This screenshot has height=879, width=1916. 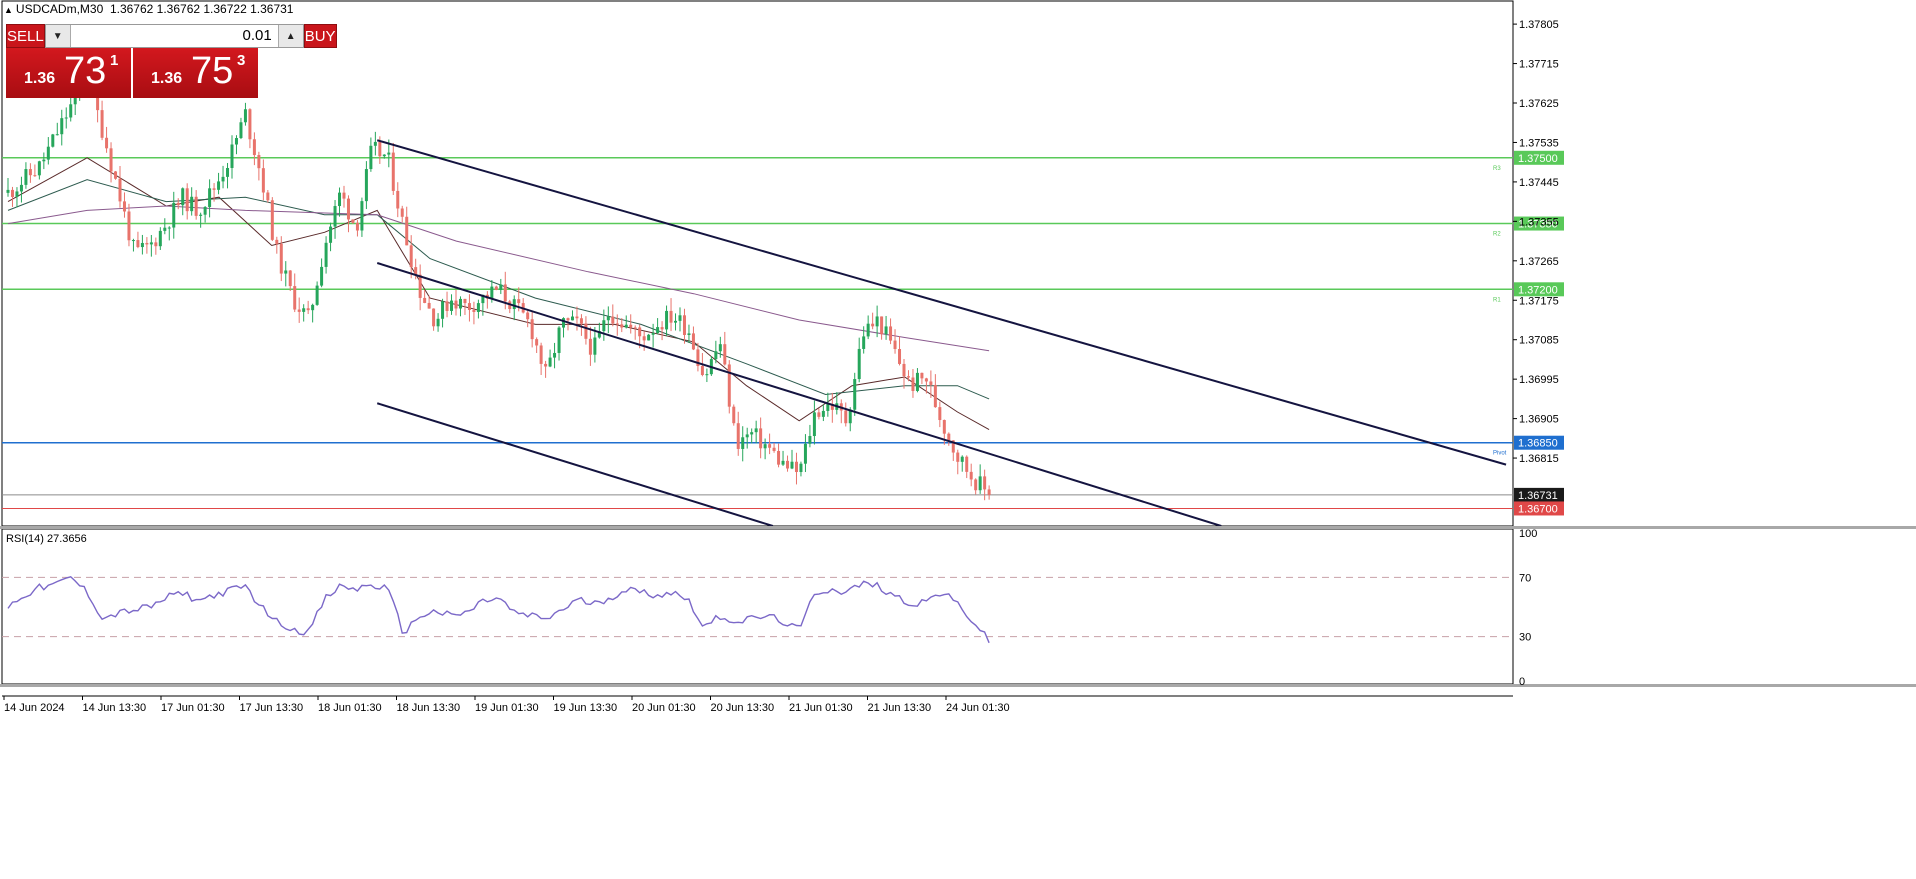 I want to click on level-tag-r3: R3, so click(x=1497, y=169).